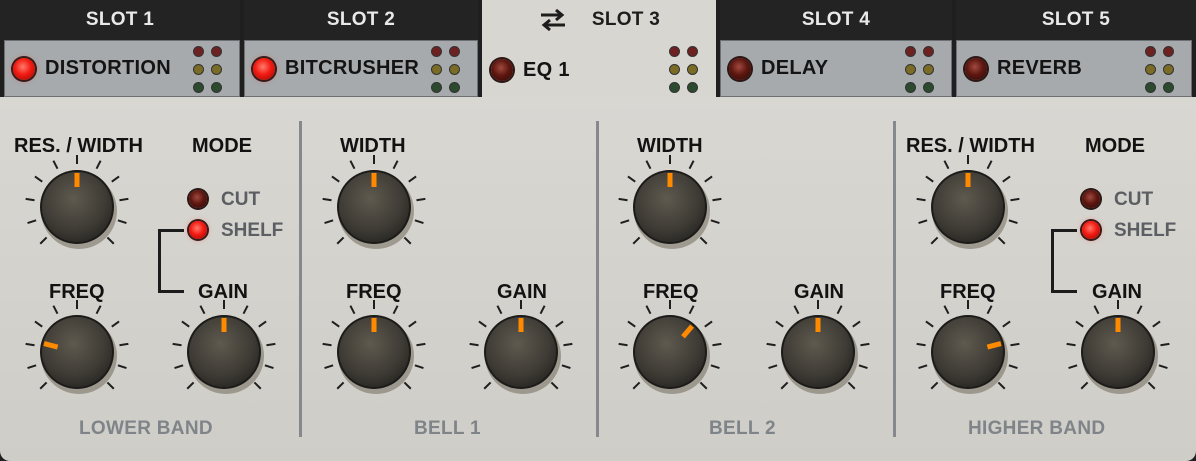 This screenshot has width=1196, height=461. What do you see at coordinates (171, 261) in the screenshot?
I see `mode-link-bracket` at bounding box center [171, 261].